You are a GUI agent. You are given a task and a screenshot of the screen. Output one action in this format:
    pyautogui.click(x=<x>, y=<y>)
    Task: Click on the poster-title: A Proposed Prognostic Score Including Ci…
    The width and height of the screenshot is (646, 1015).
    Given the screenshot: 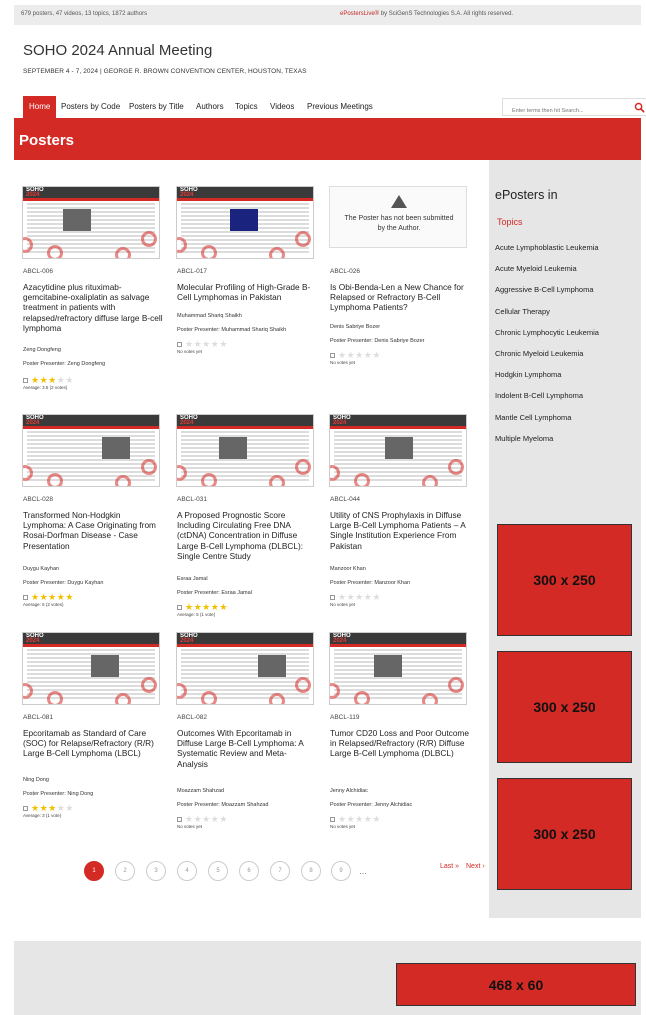 What is the action you would take?
    pyautogui.click(x=247, y=535)
    